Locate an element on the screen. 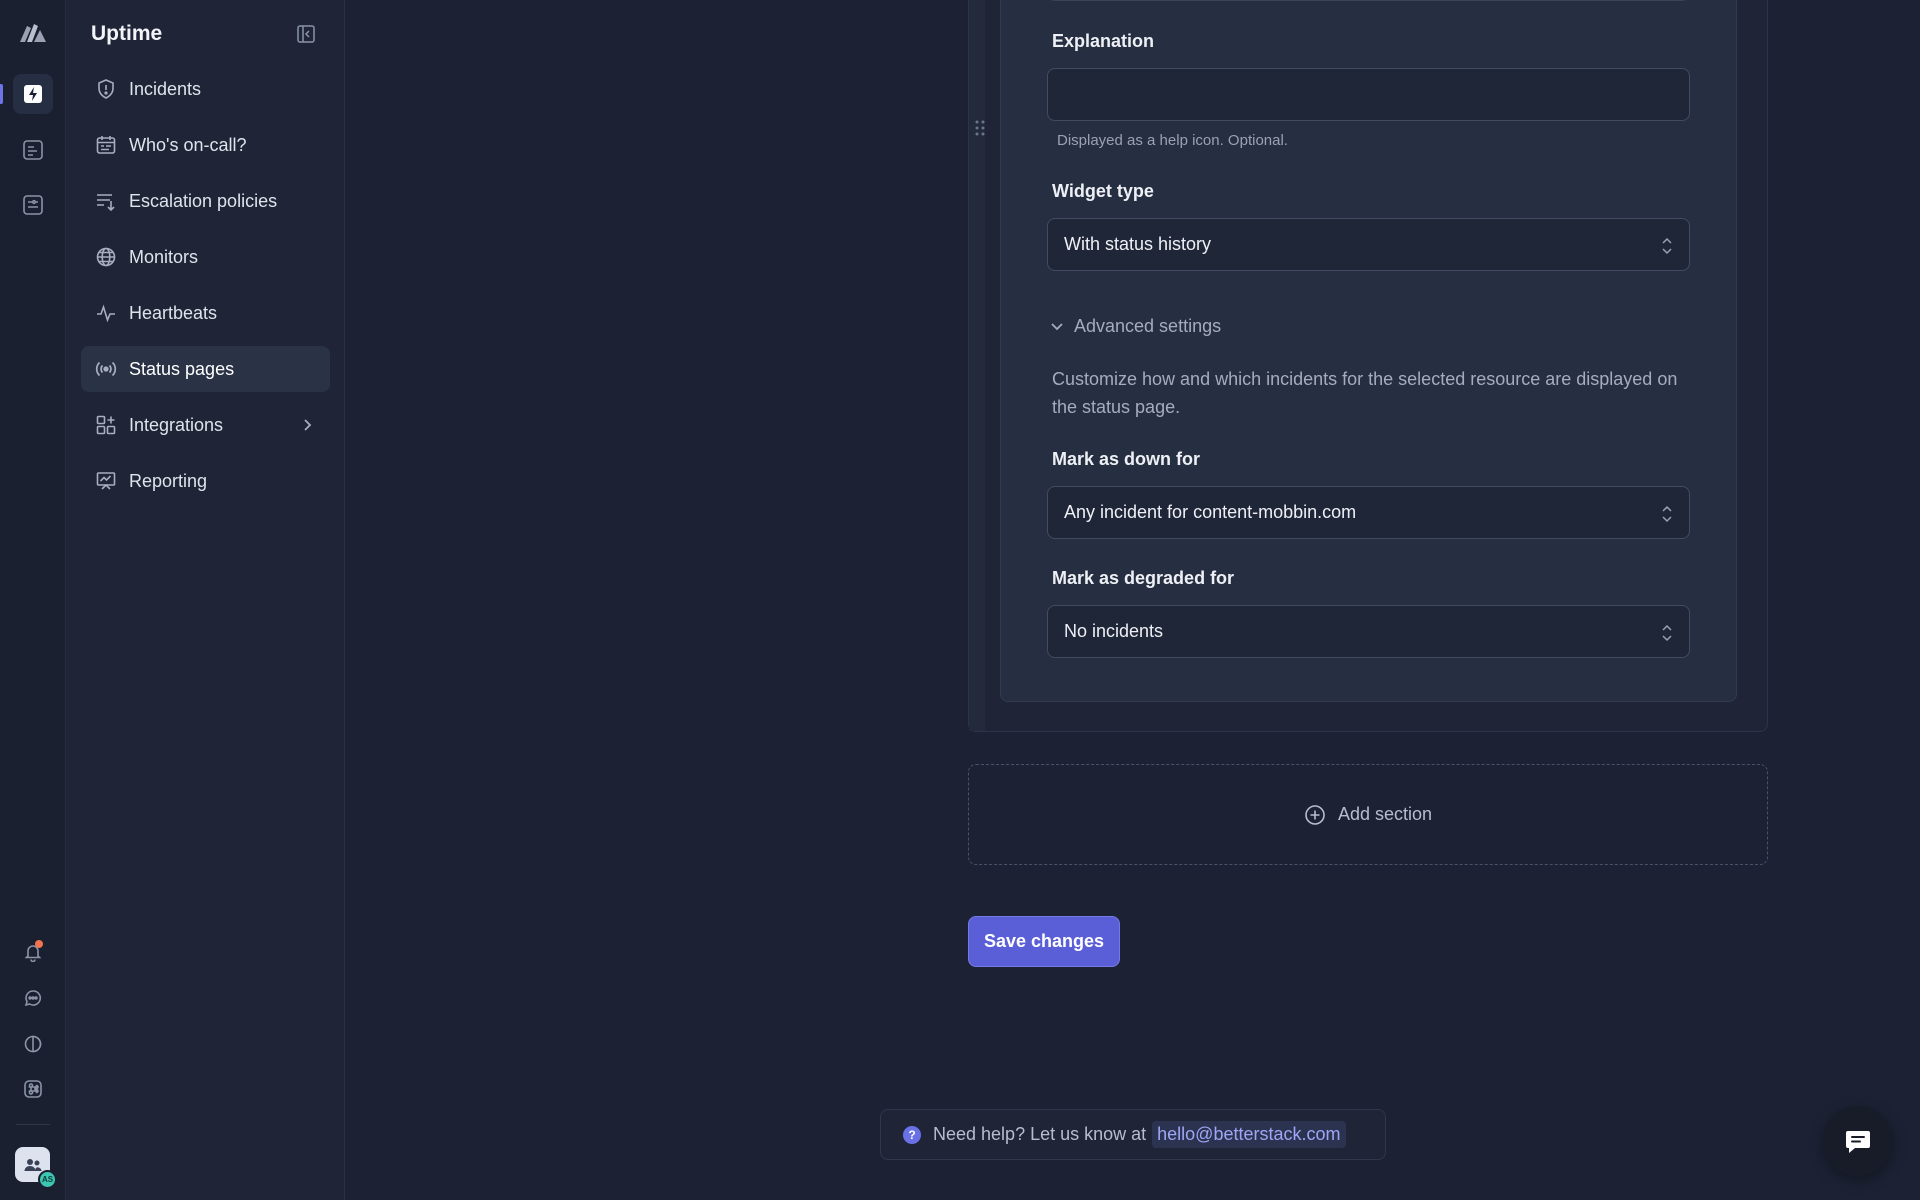  widget-type-select: With status history is located at coordinates (1368, 244).